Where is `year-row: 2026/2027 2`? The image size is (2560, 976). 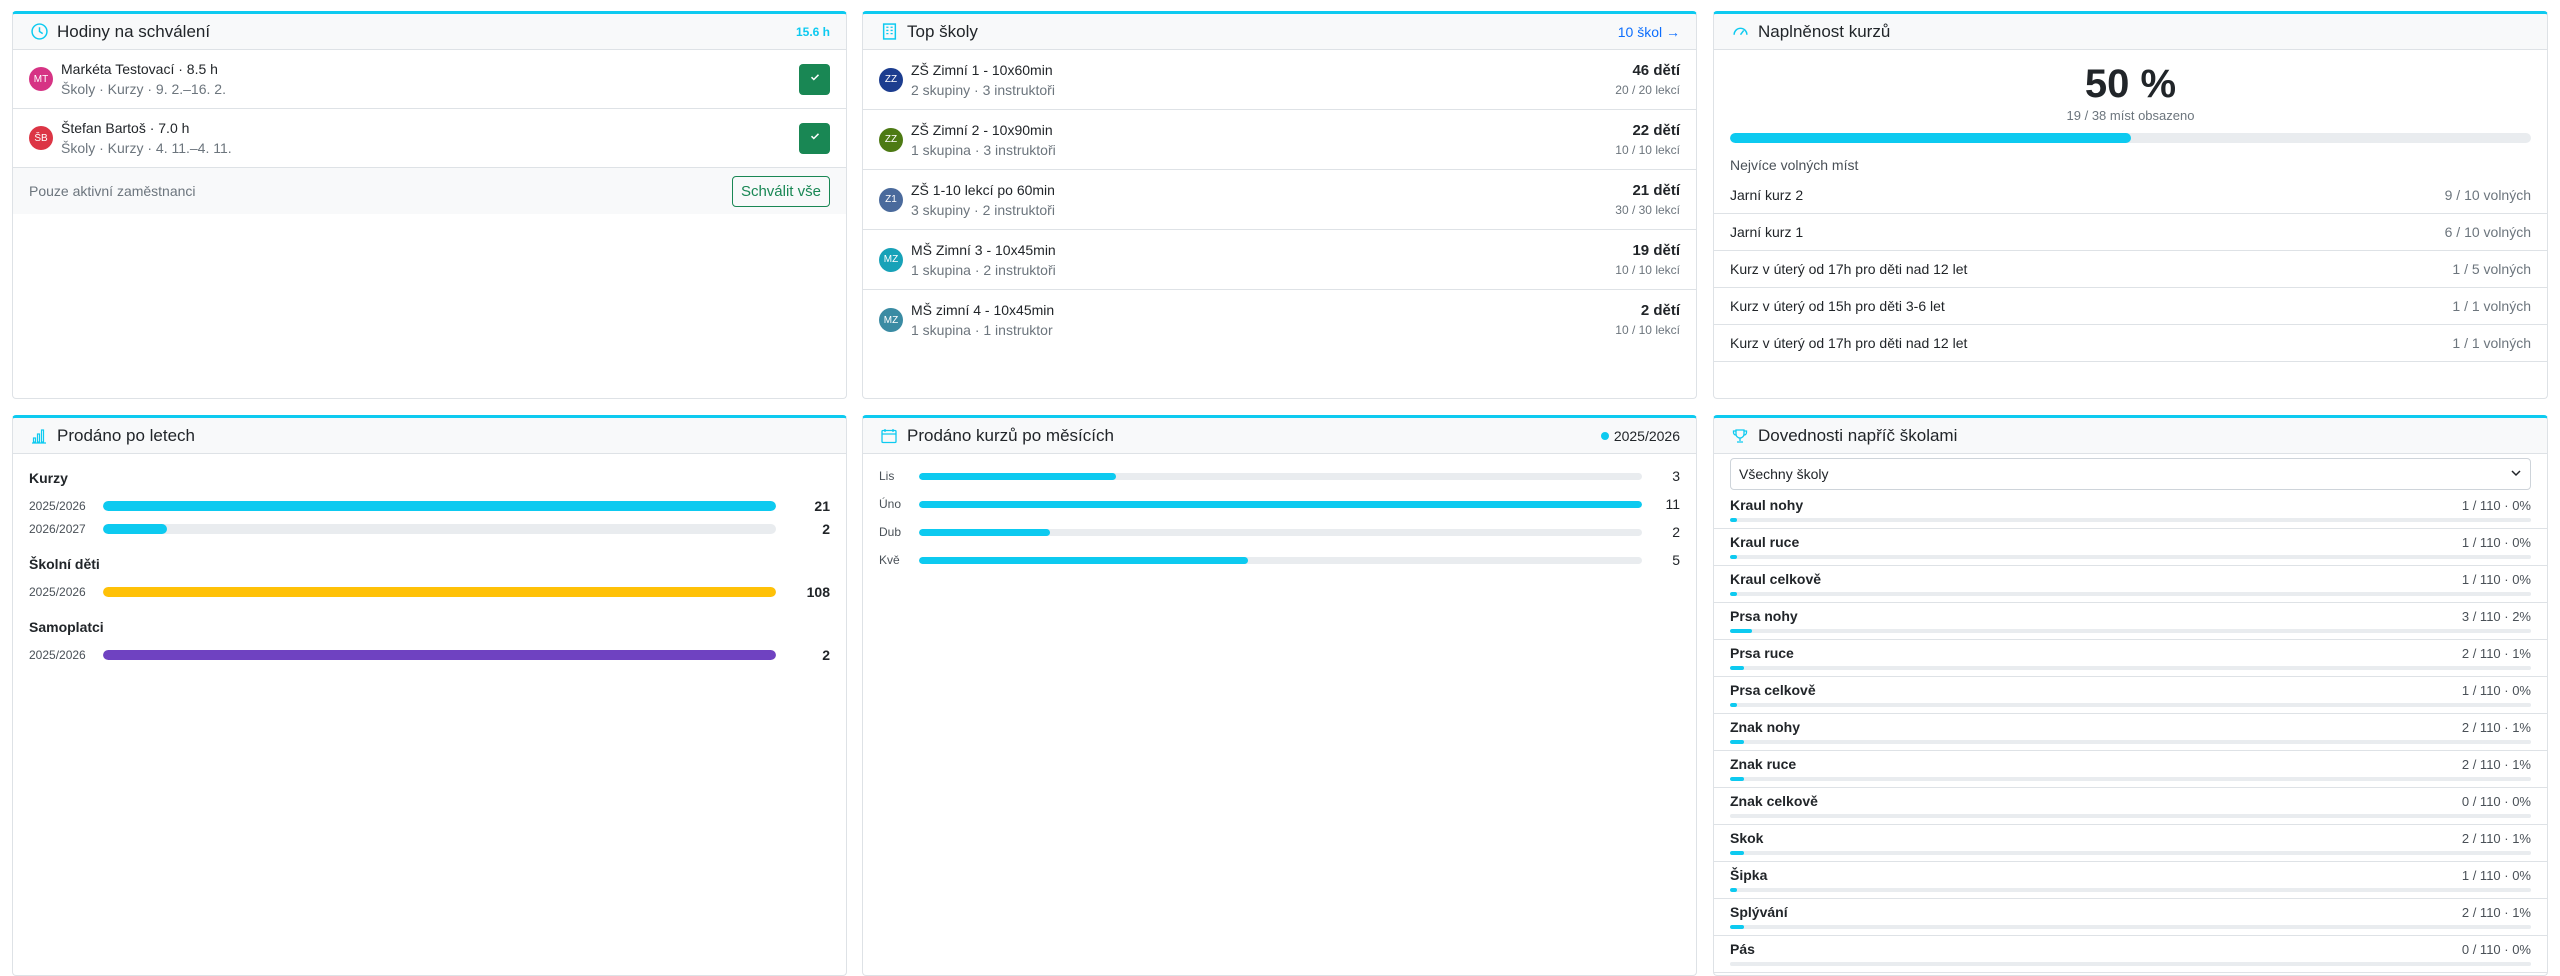 year-row: 2026/2027 2 is located at coordinates (429, 528).